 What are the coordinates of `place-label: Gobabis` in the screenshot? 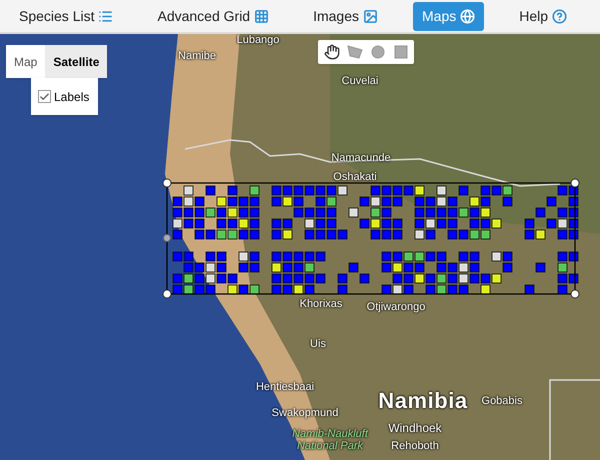 It's located at (502, 401).